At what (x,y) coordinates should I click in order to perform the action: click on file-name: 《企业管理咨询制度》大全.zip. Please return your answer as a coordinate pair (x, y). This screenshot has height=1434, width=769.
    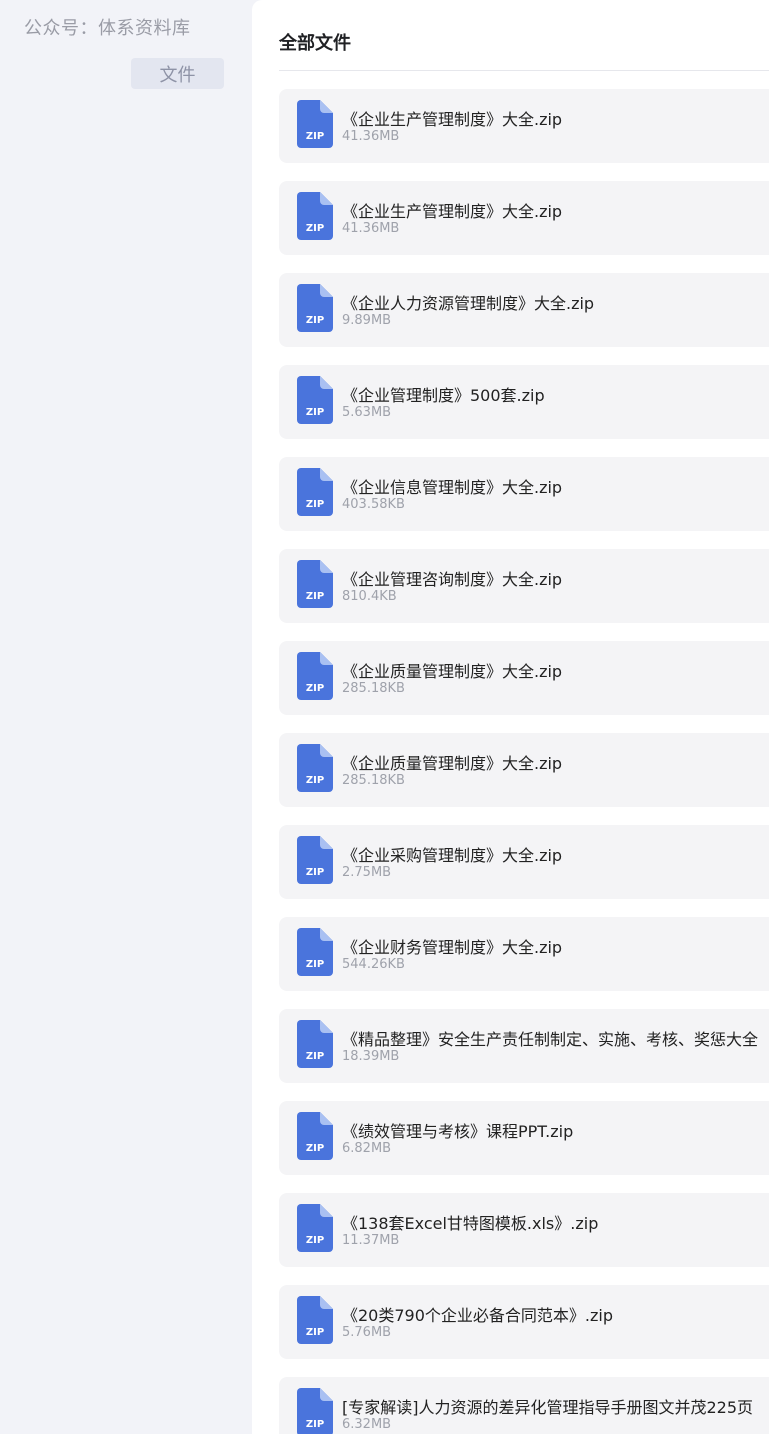
    Looking at the image, I should click on (452, 579).